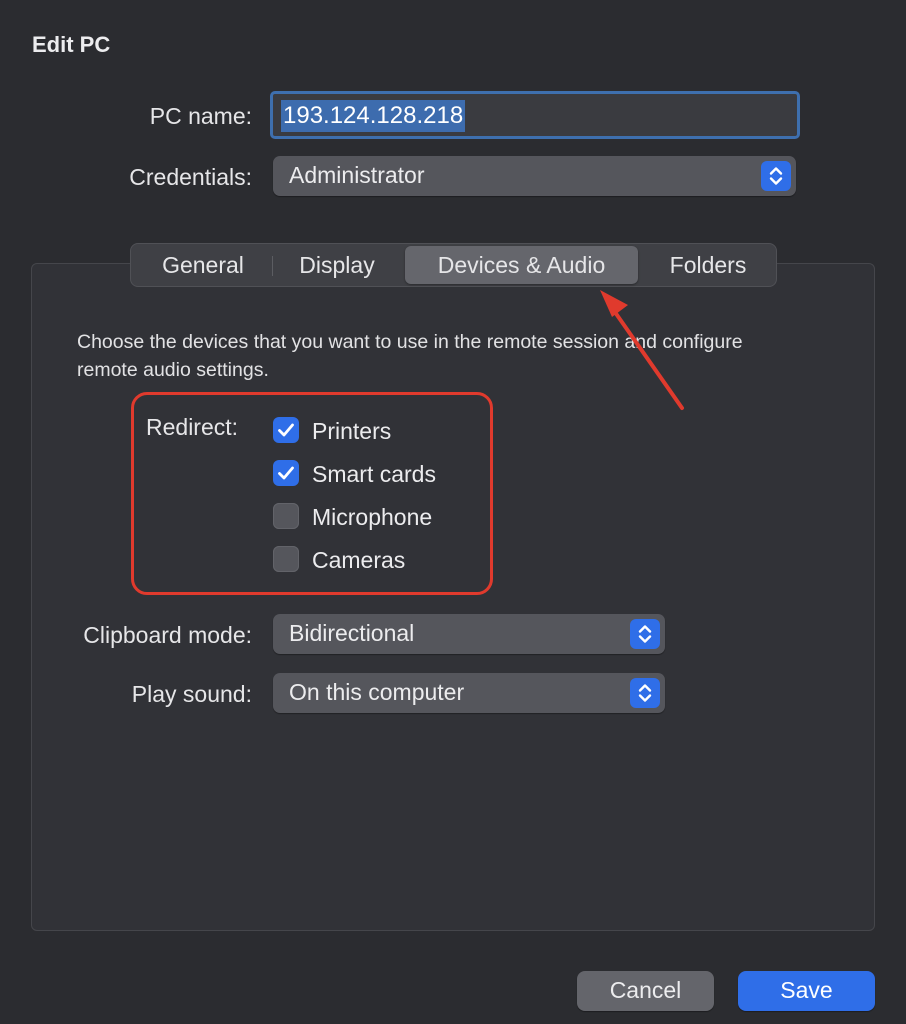  What do you see at coordinates (71, 44) in the screenshot?
I see `window-title: Edit PC` at bounding box center [71, 44].